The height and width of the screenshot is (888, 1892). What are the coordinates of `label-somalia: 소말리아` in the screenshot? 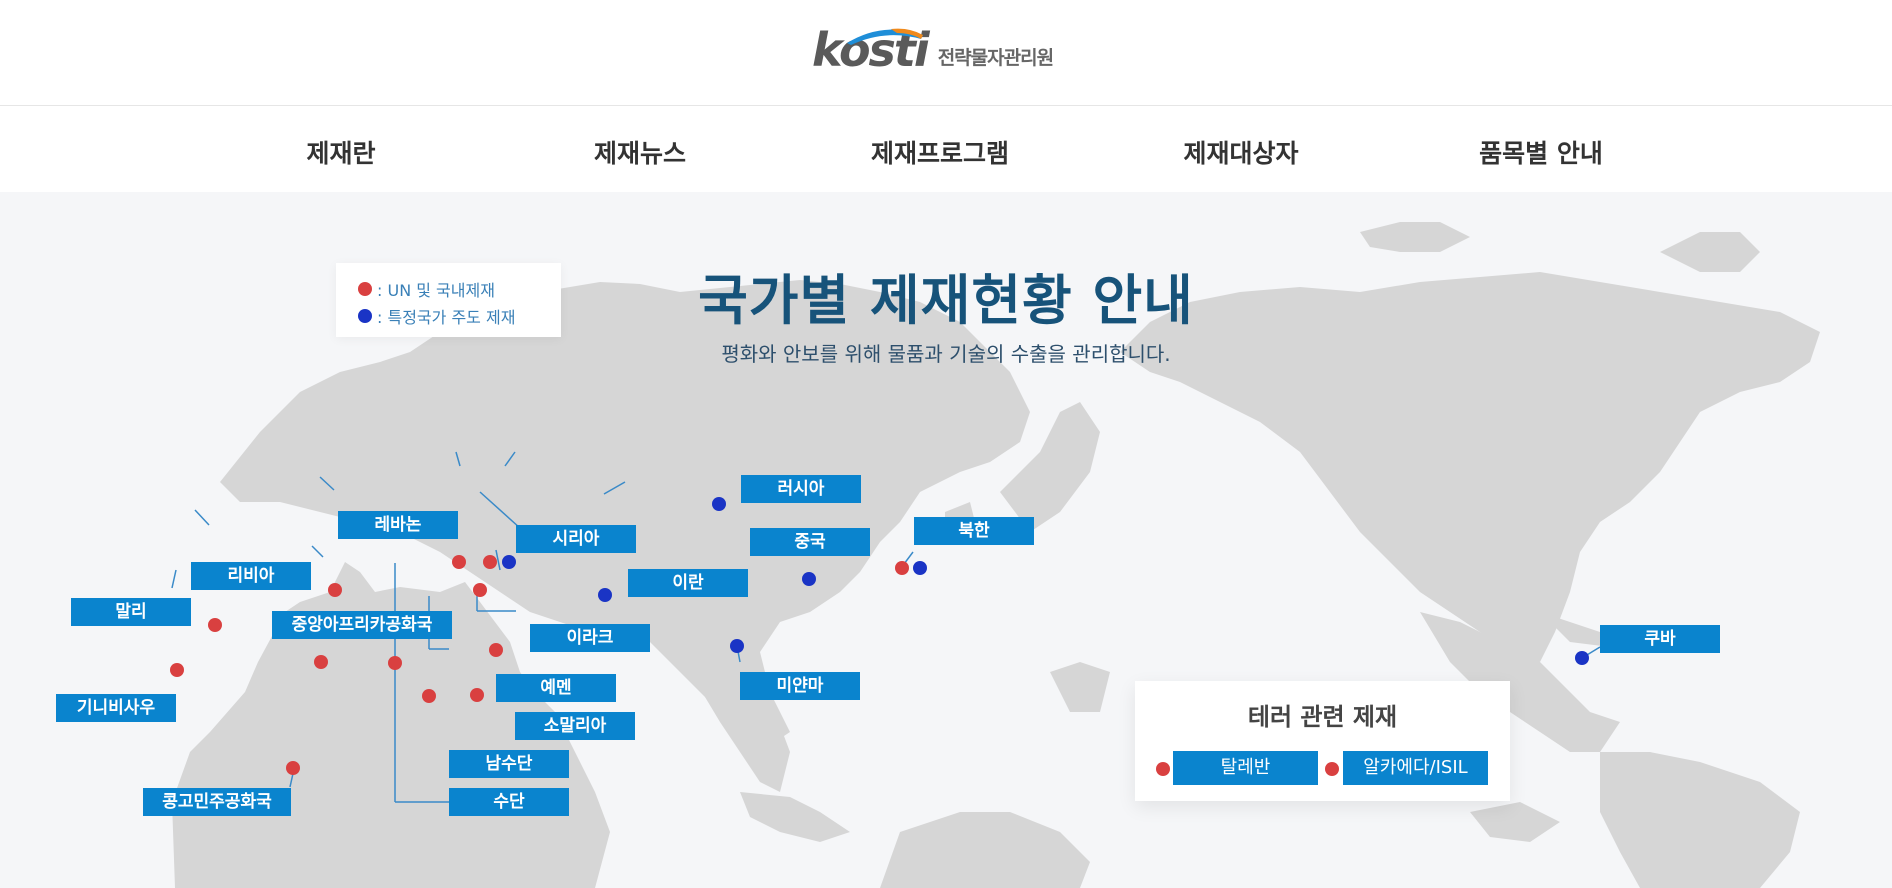 It's located at (575, 726).